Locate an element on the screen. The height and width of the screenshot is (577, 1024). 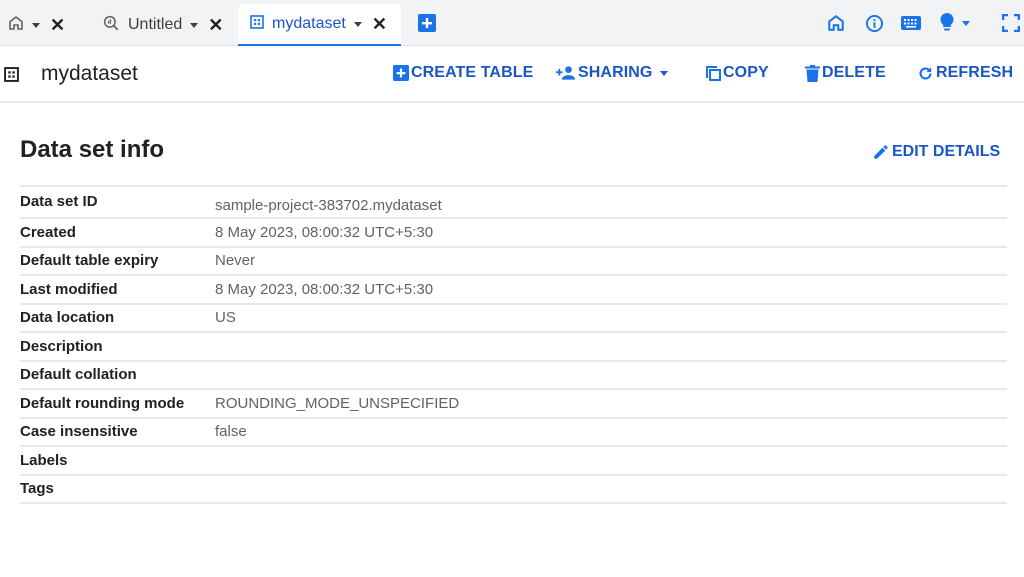
info-row: Created 8 May 2023, 08:00:32 UTC+5:30 is located at coordinates (513, 233).